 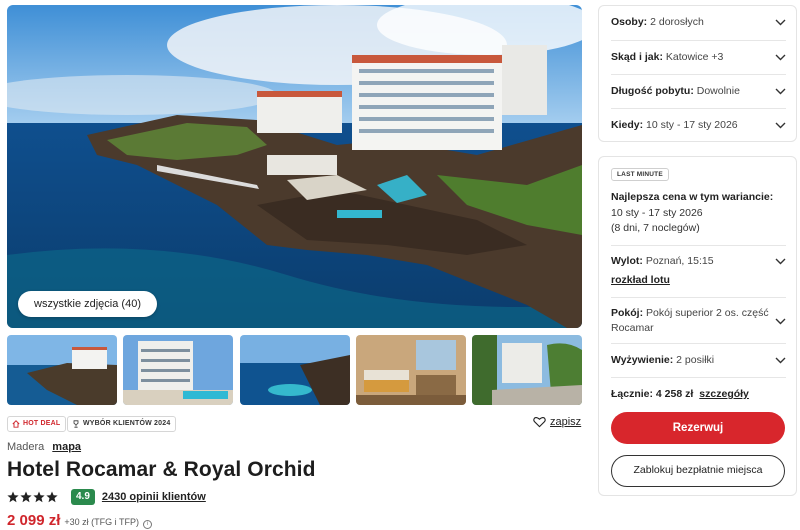 What do you see at coordinates (655, 228) in the screenshot?
I see `best-price-nights: (8 dni, 7 noclegów)` at bounding box center [655, 228].